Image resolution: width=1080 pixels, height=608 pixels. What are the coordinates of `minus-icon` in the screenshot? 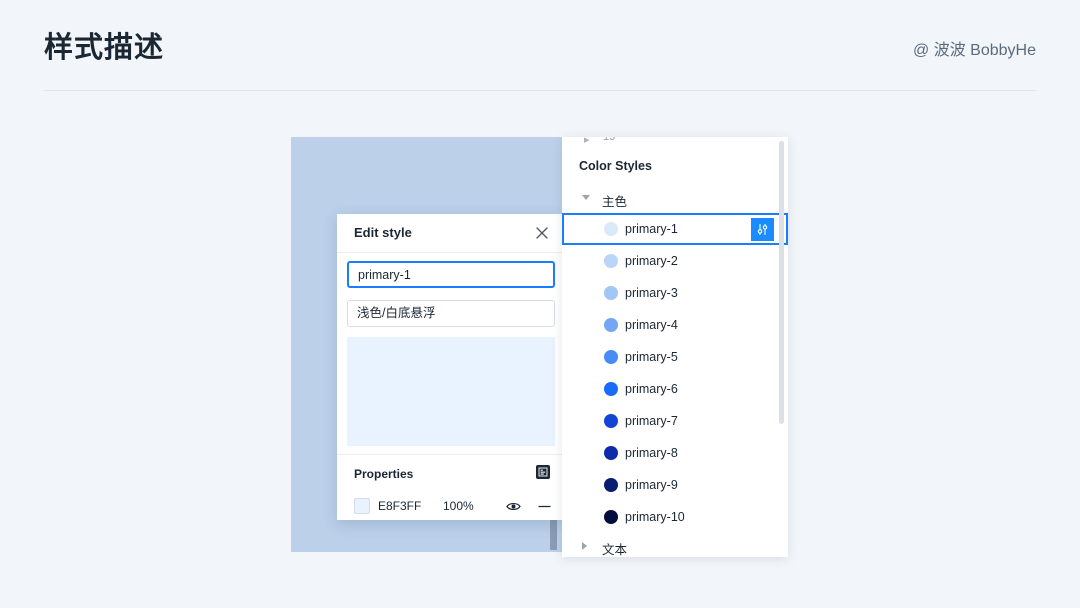 It's located at (544, 506).